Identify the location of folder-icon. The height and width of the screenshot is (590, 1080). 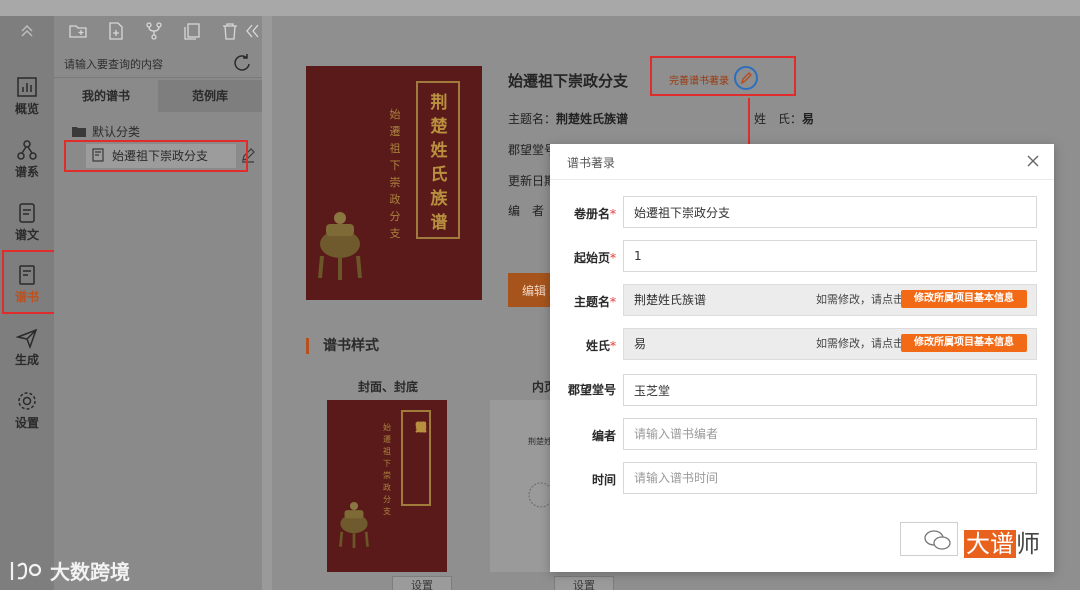
(79, 132).